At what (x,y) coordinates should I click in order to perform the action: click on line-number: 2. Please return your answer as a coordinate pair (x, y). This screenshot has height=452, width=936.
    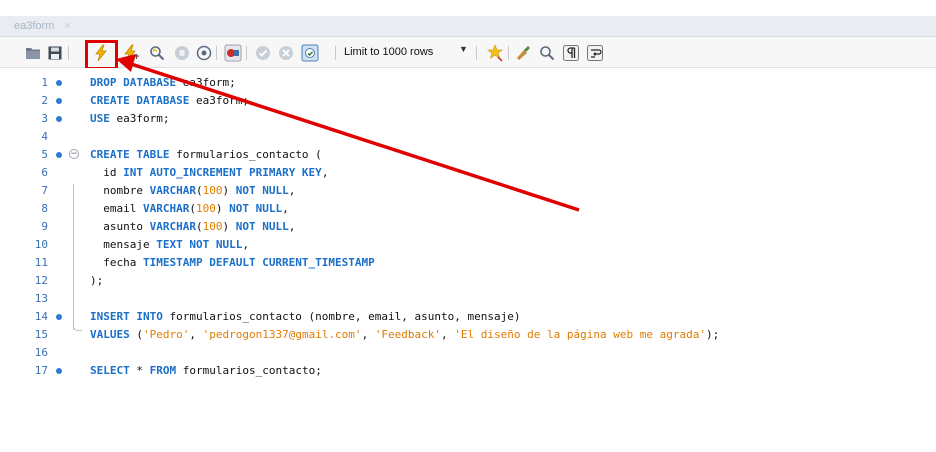
    Looking at the image, I should click on (44, 100).